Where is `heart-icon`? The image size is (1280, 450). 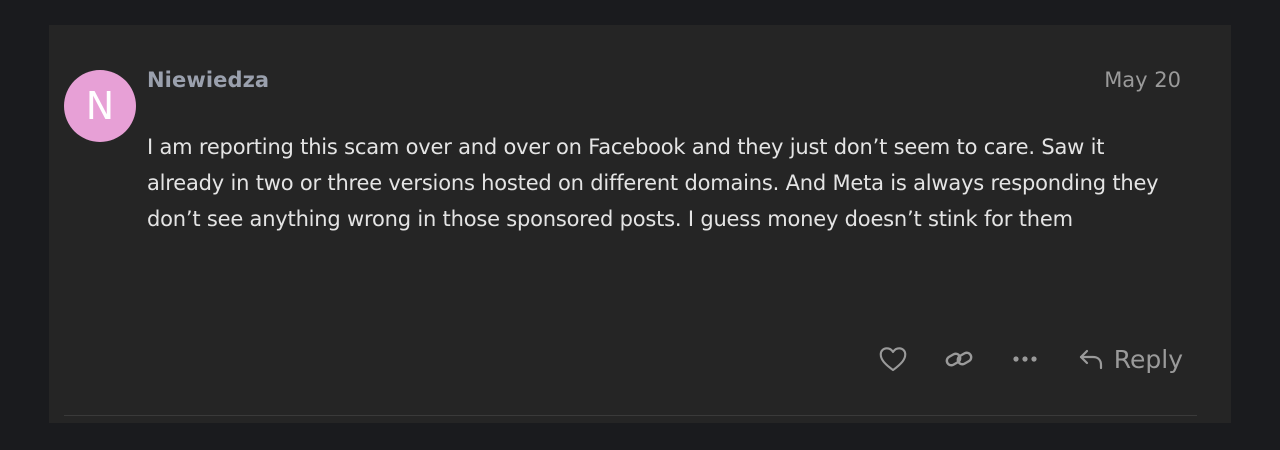
heart-icon is located at coordinates (893, 359).